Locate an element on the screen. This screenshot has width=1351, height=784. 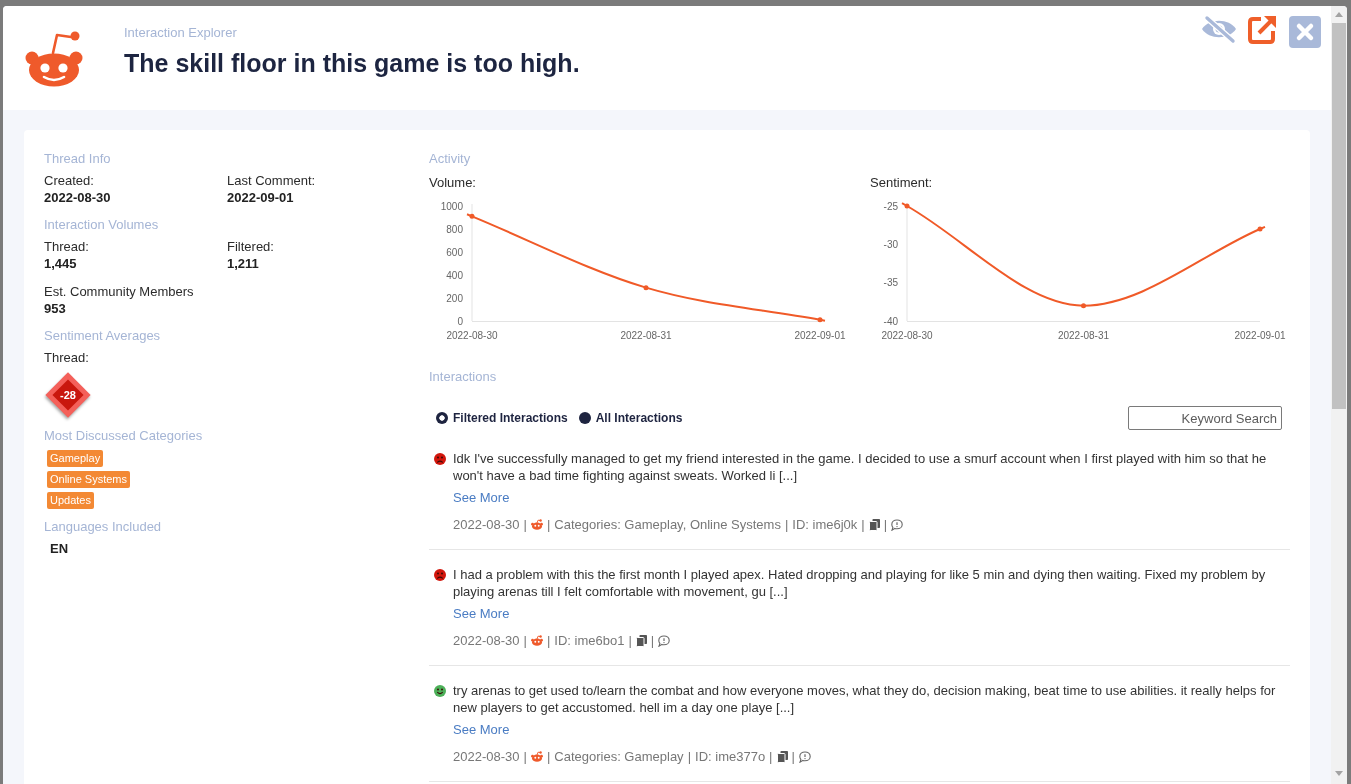
axis-tick-label: 1000 is located at coordinates (451, 206).